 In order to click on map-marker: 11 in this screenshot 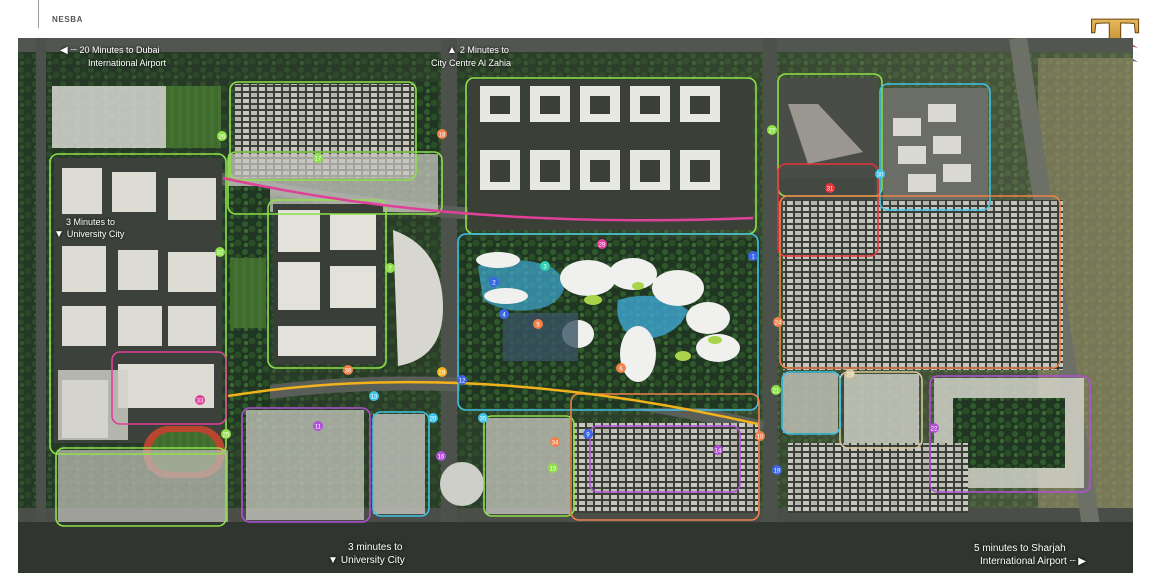, I will do `click(318, 426)`.